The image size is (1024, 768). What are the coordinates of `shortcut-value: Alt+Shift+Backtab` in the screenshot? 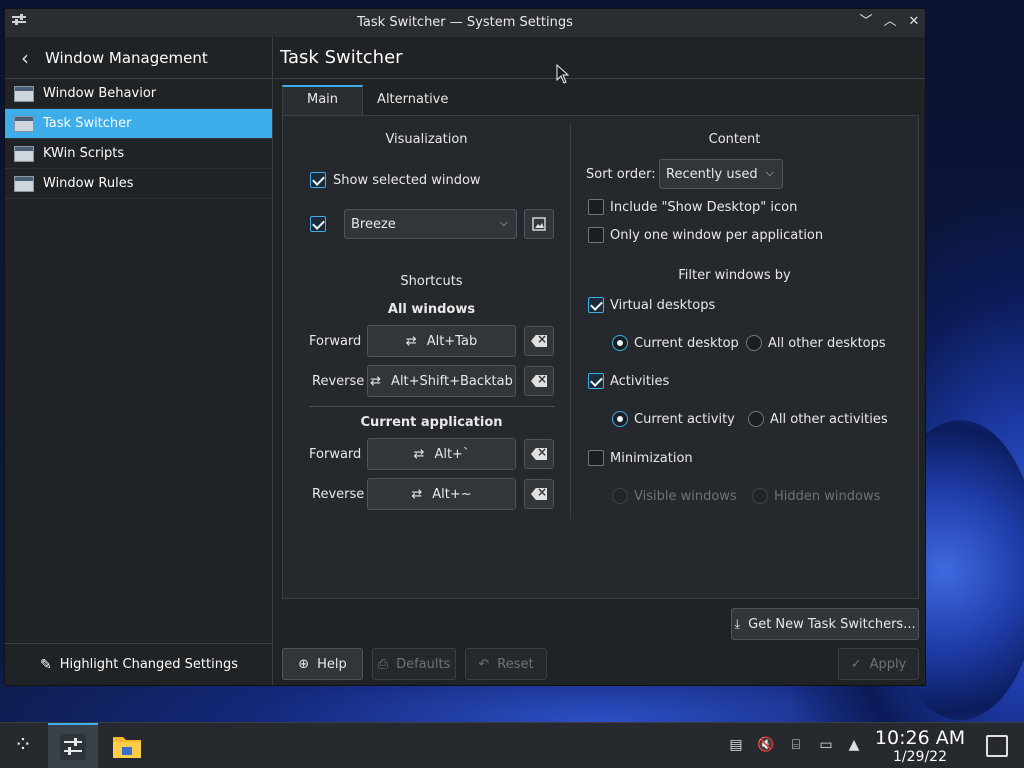 It's located at (452, 381).